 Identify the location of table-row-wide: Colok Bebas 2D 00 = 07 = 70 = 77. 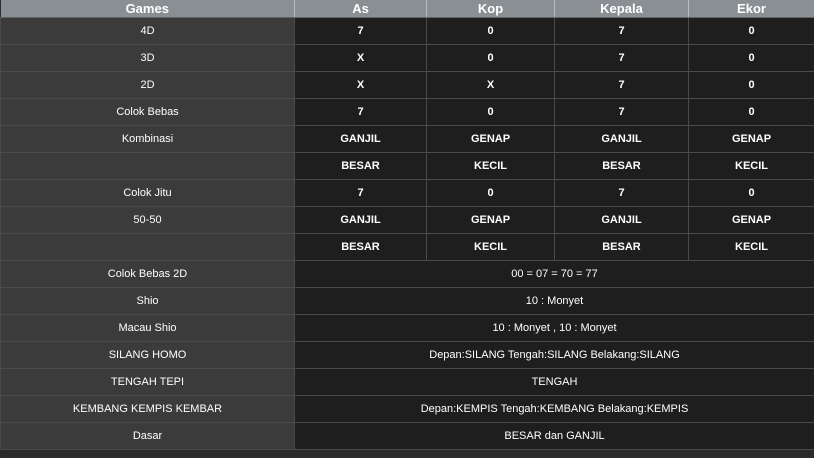
(407, 274).